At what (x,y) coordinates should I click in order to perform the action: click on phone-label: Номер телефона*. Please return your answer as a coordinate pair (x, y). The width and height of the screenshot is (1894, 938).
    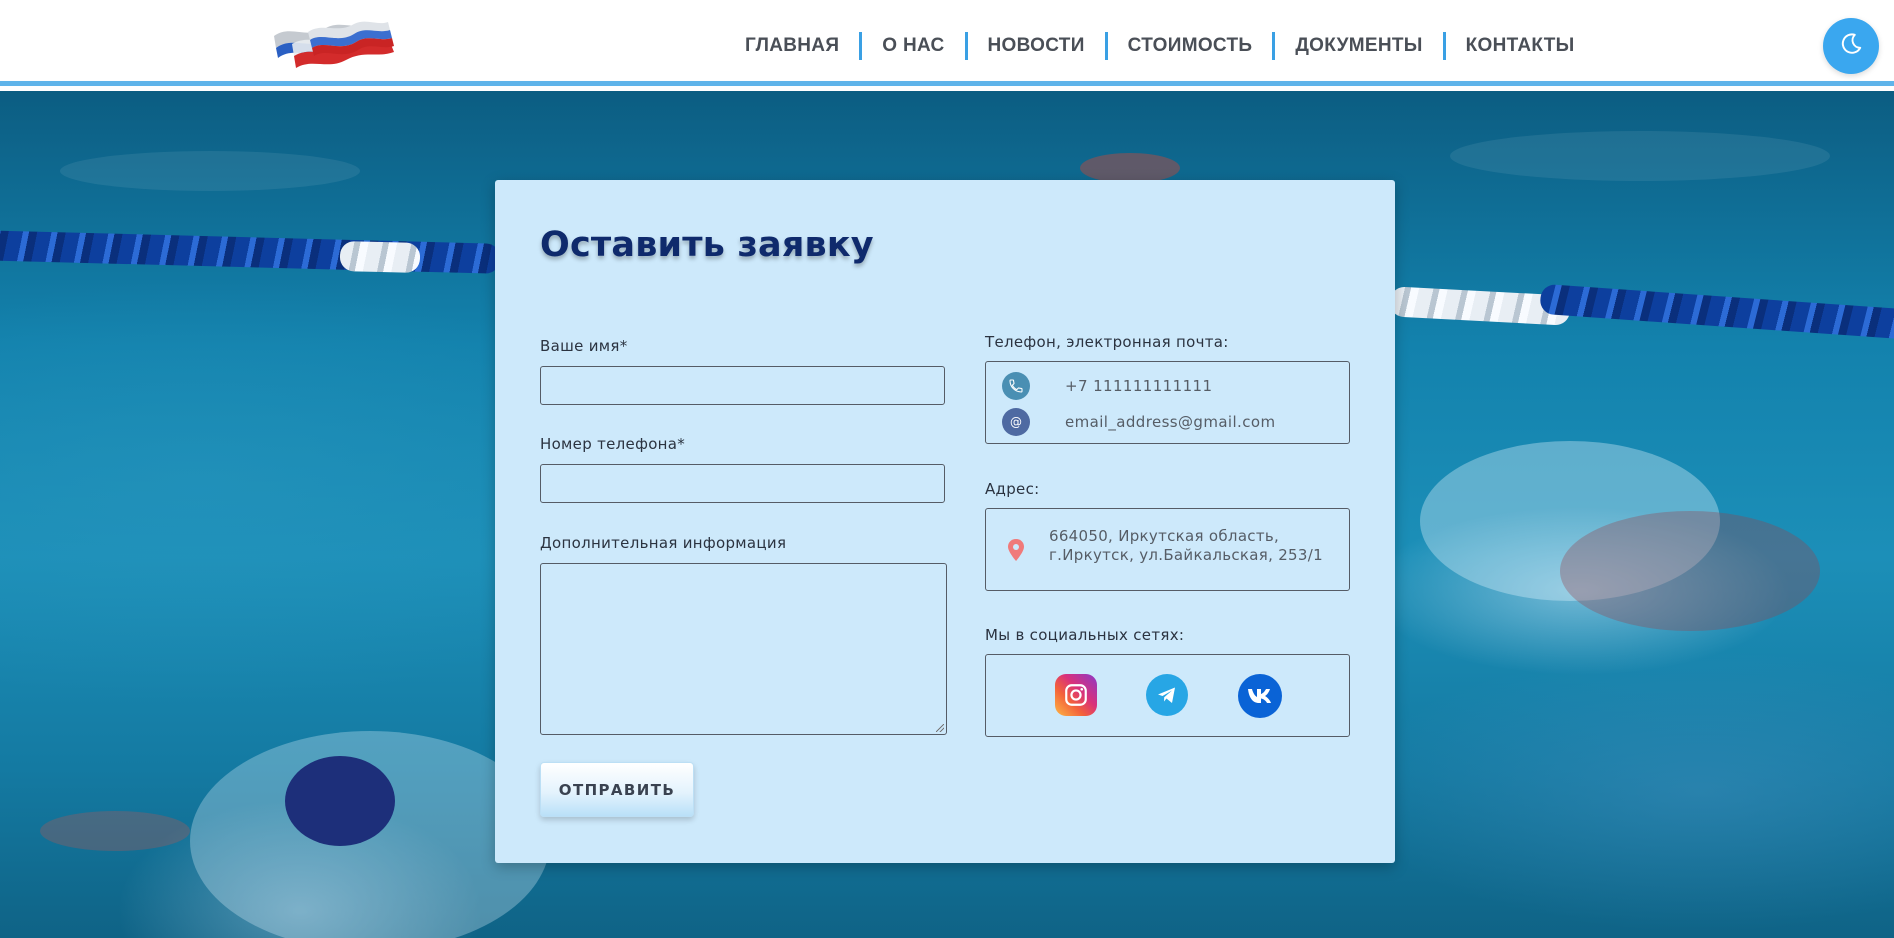
    Looking at the image, I should click on (613, 444).